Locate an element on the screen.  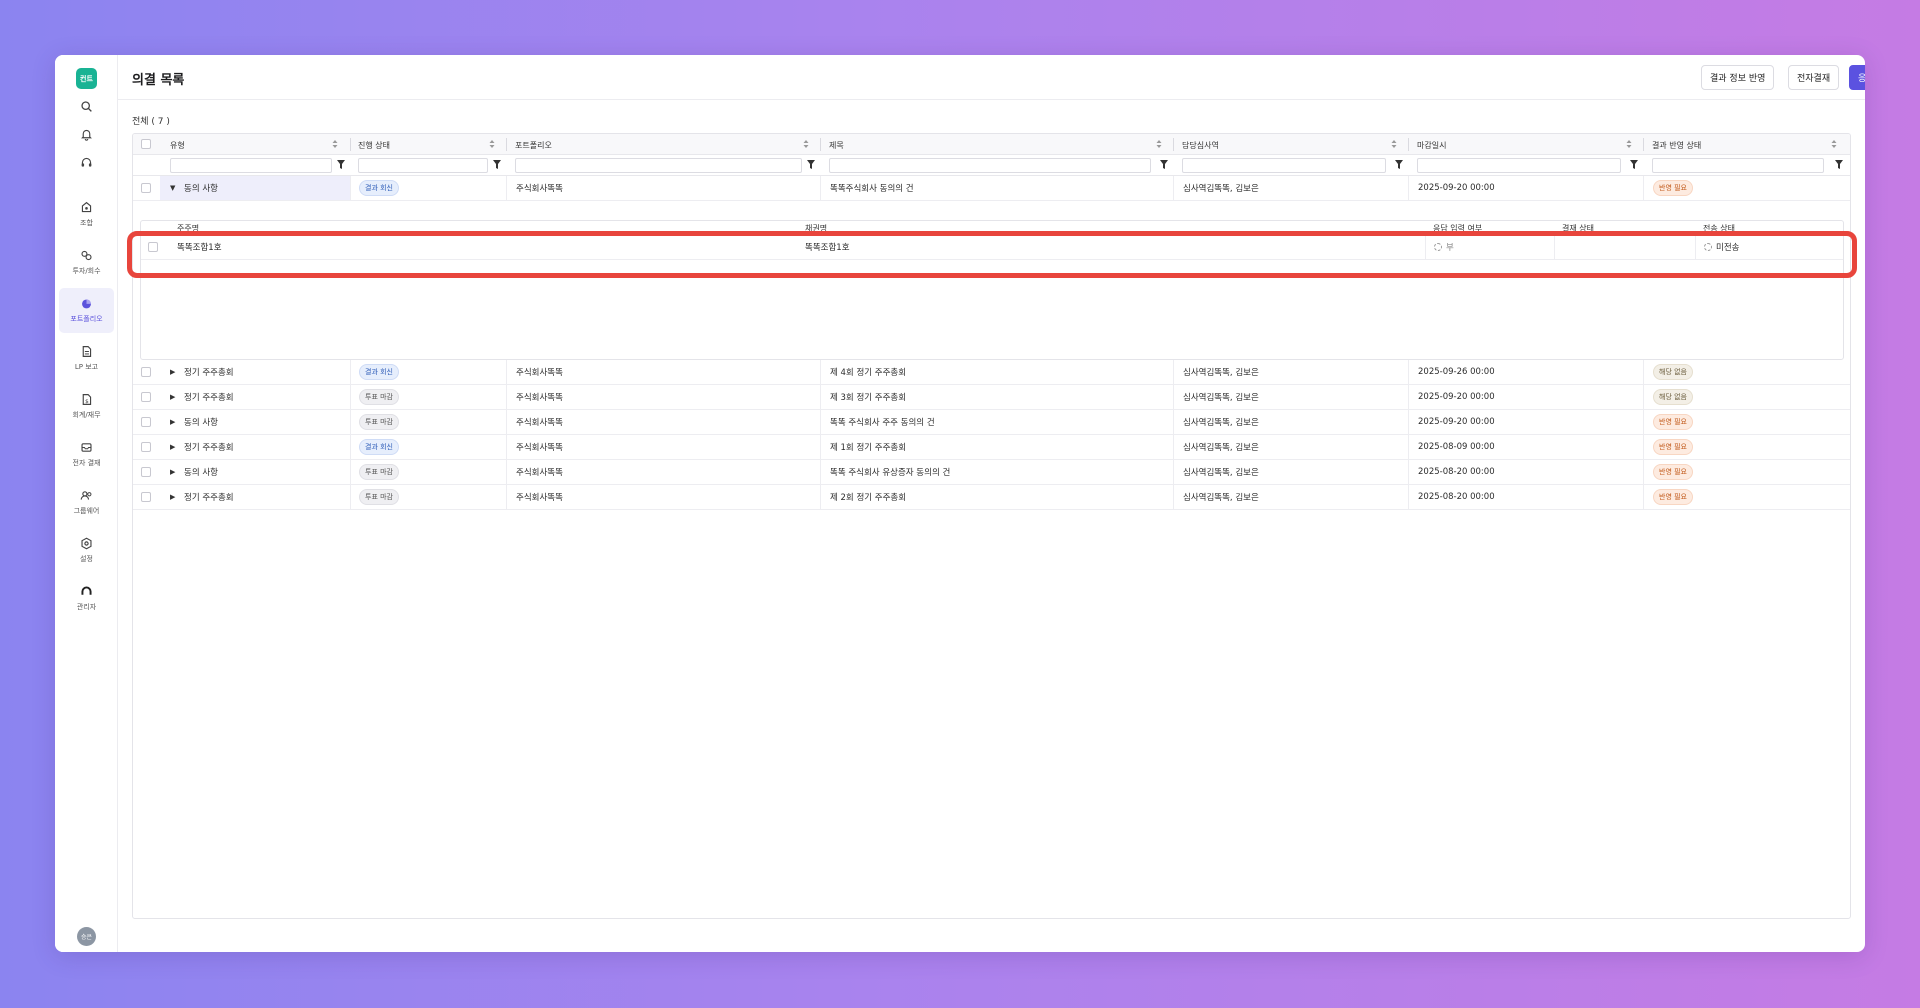
cell-type: ▼ 동의 사항 is located at coordinates (255, 188).